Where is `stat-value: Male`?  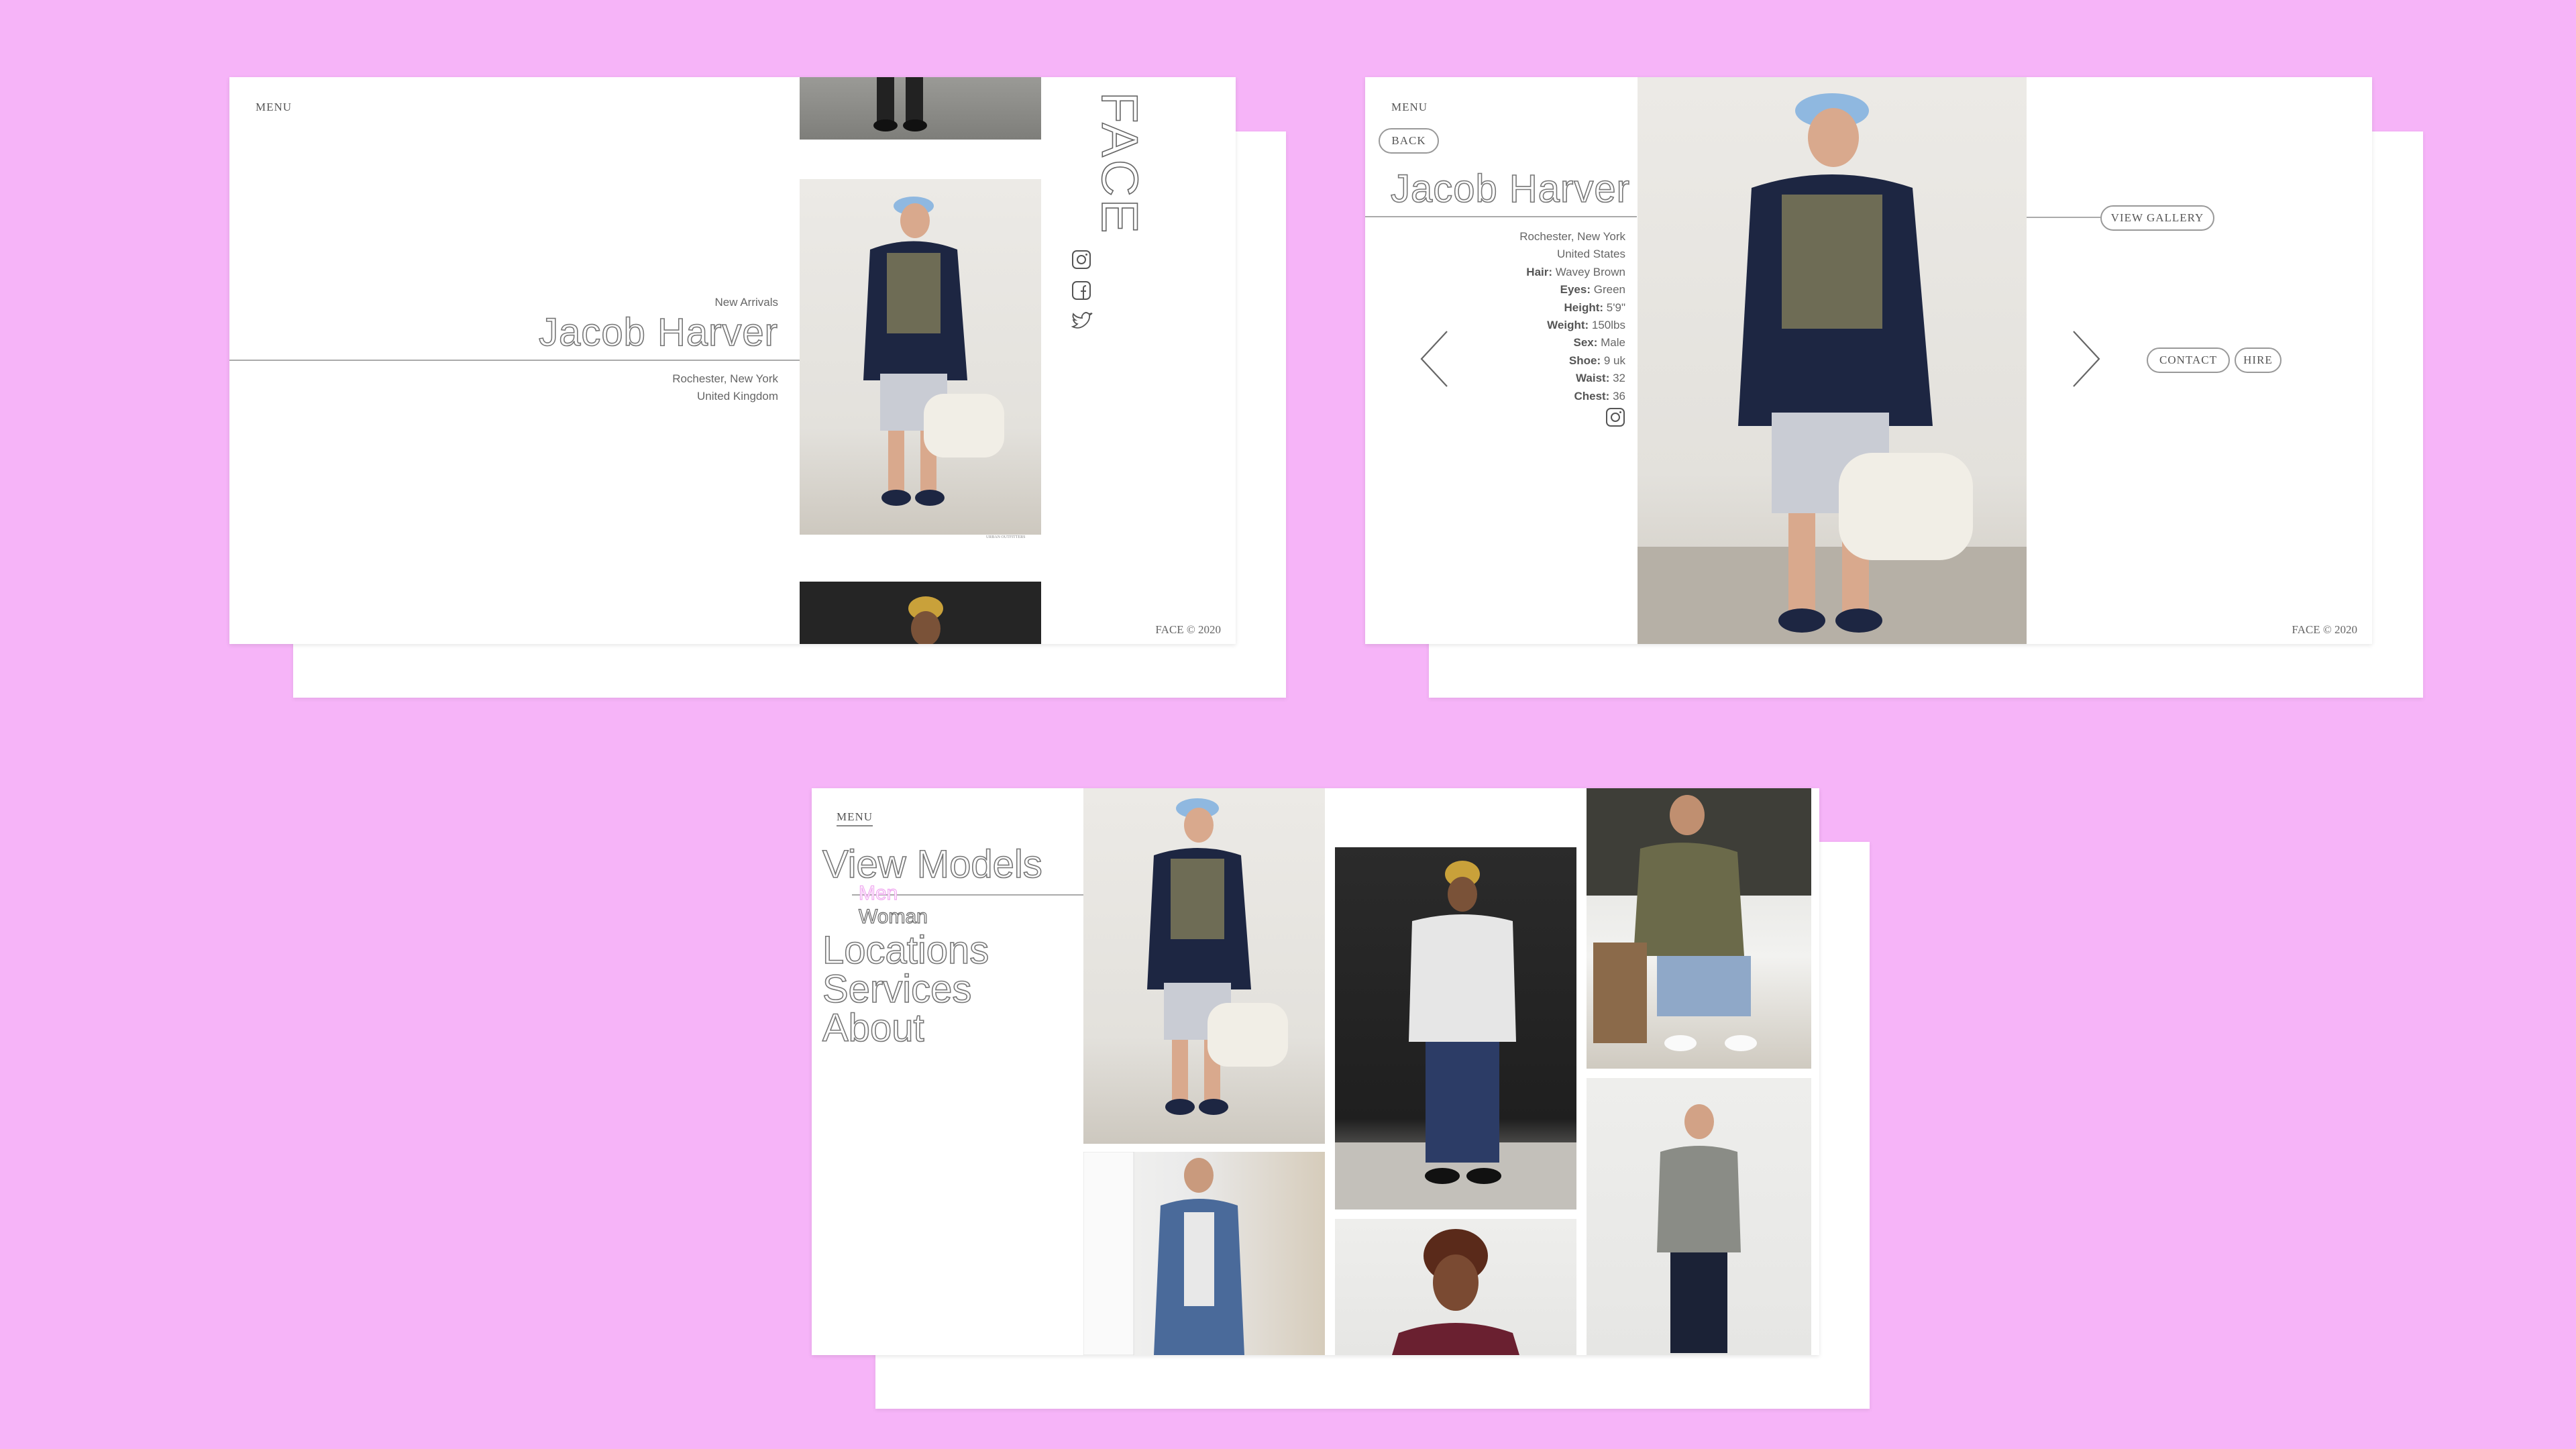 stat-value: Male is located at coordinates (1611, 343).